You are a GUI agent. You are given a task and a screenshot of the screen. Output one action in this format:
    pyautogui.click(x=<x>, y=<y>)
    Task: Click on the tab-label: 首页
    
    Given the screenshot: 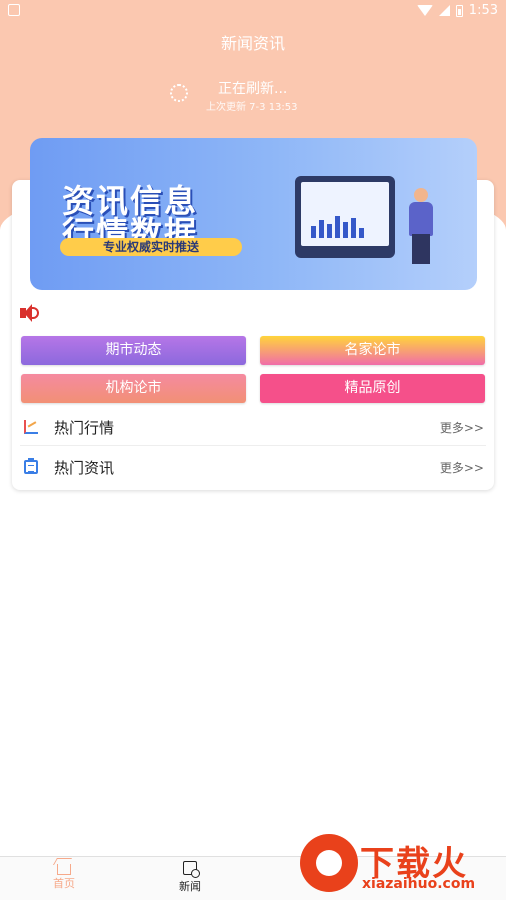 What is the action you would take?
    pyautogui.click(x=64, y=883)
    